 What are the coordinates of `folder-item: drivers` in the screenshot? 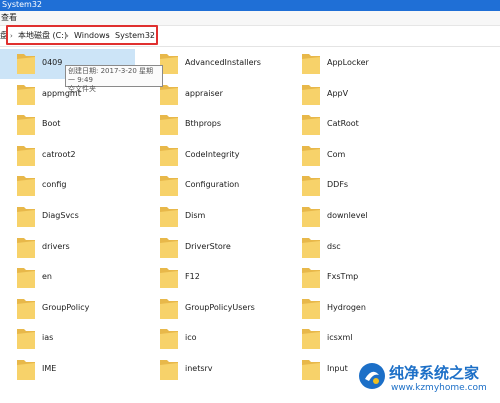 It's located at (67, 248).